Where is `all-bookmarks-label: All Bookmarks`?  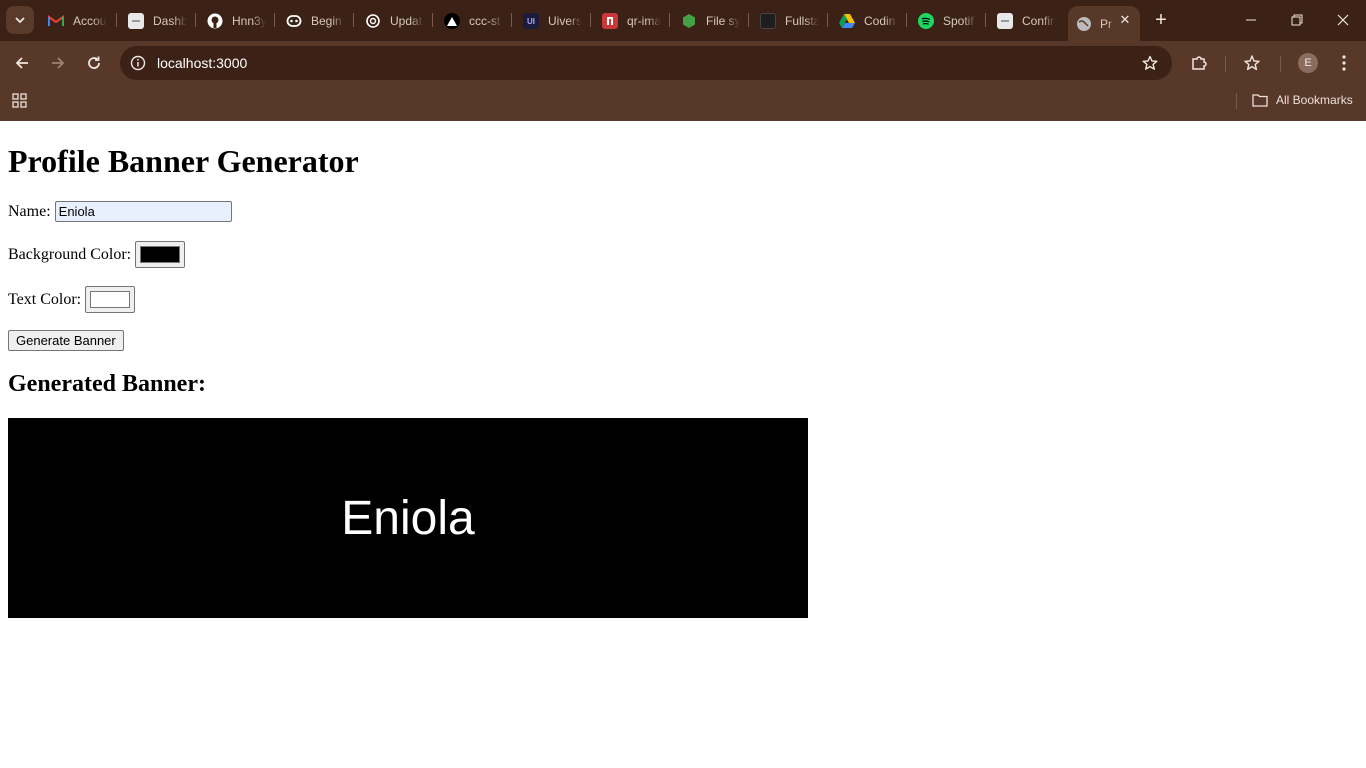 all-bookmarks-label: All Bookmarks is located at coordinates (1314, 100).